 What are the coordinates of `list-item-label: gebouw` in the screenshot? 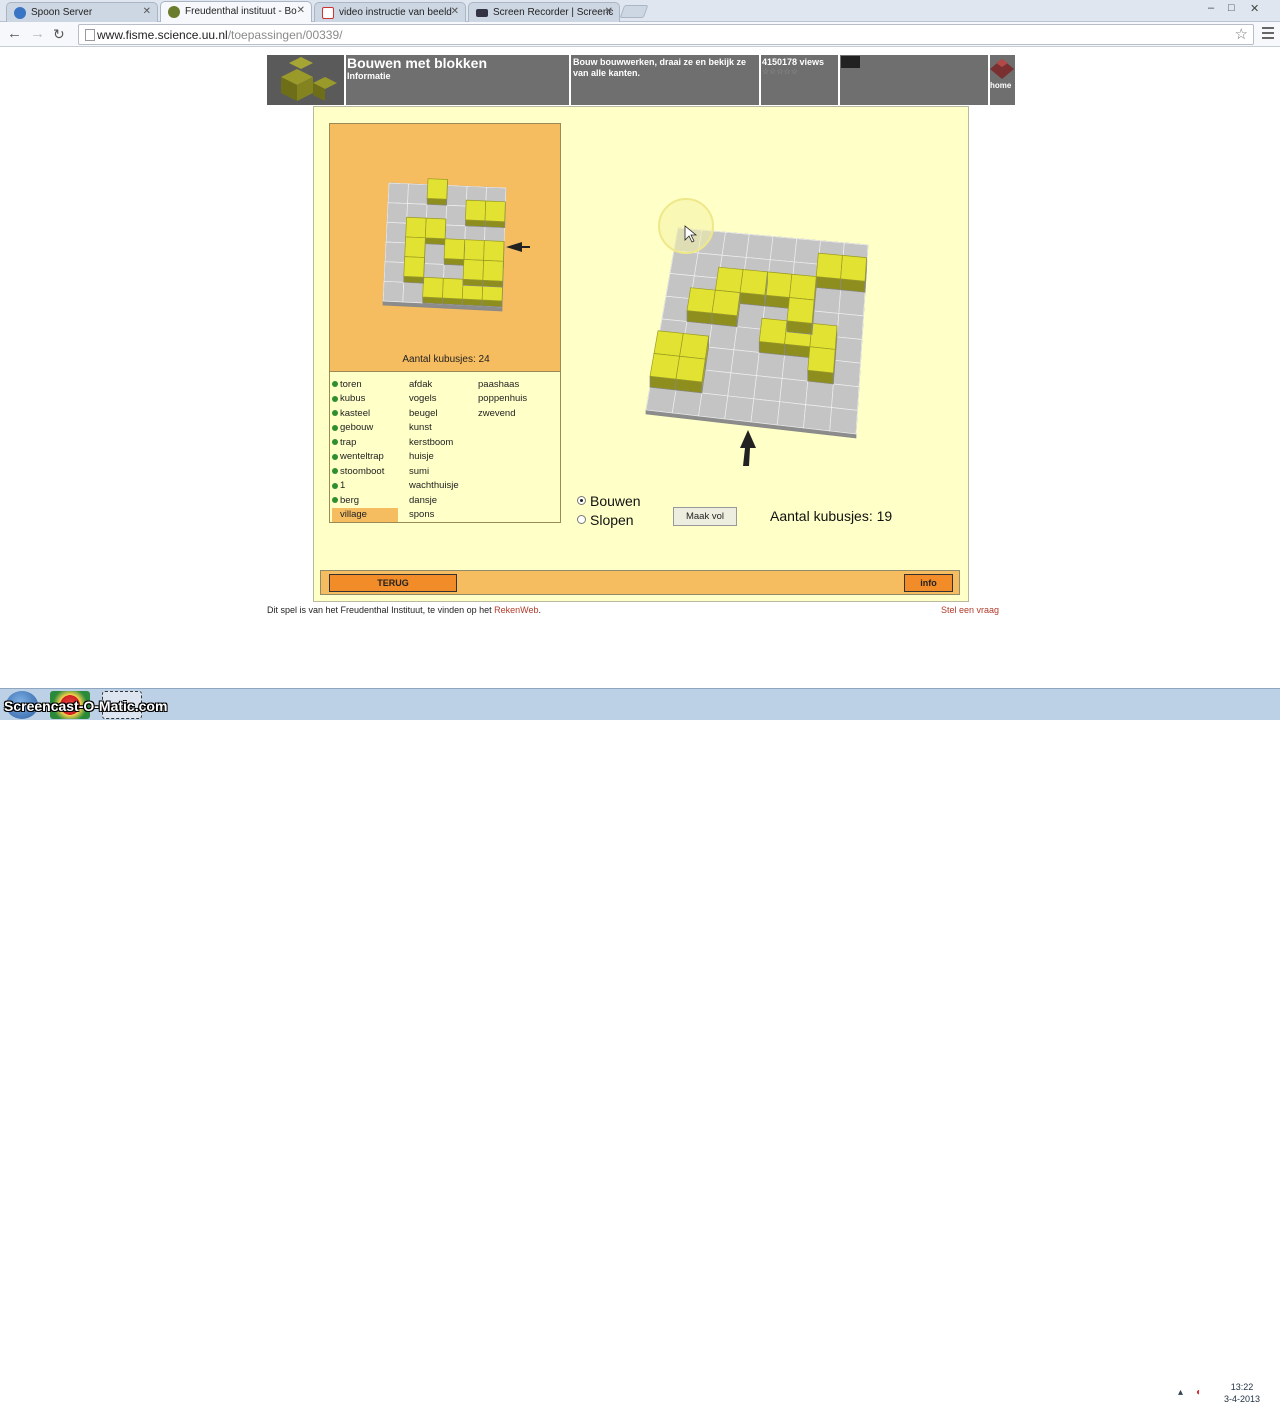 It's located at (357, 428).